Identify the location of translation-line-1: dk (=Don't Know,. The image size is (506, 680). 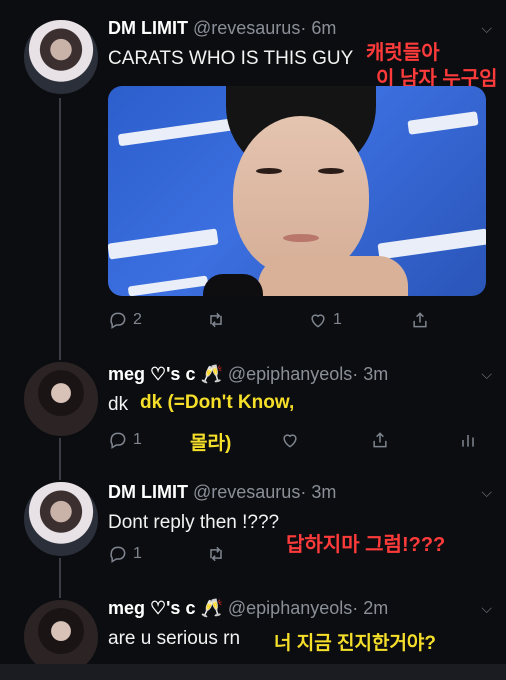
(217, 402).